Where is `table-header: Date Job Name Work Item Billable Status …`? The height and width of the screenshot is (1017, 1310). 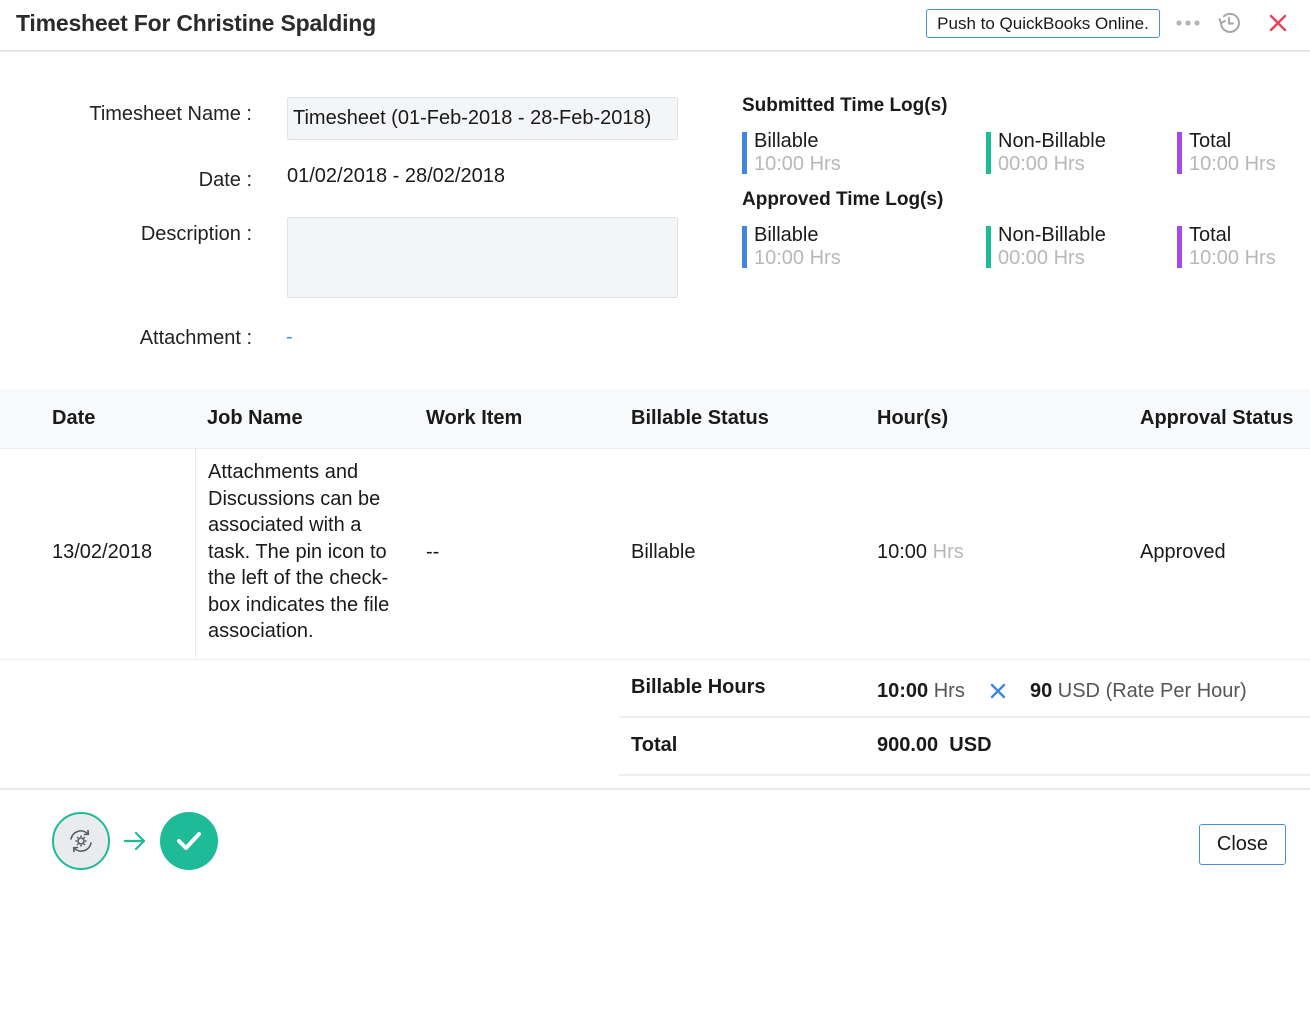 table-header: Date Job Name Work Item Billable Status … is located at coordinates (655, 419).